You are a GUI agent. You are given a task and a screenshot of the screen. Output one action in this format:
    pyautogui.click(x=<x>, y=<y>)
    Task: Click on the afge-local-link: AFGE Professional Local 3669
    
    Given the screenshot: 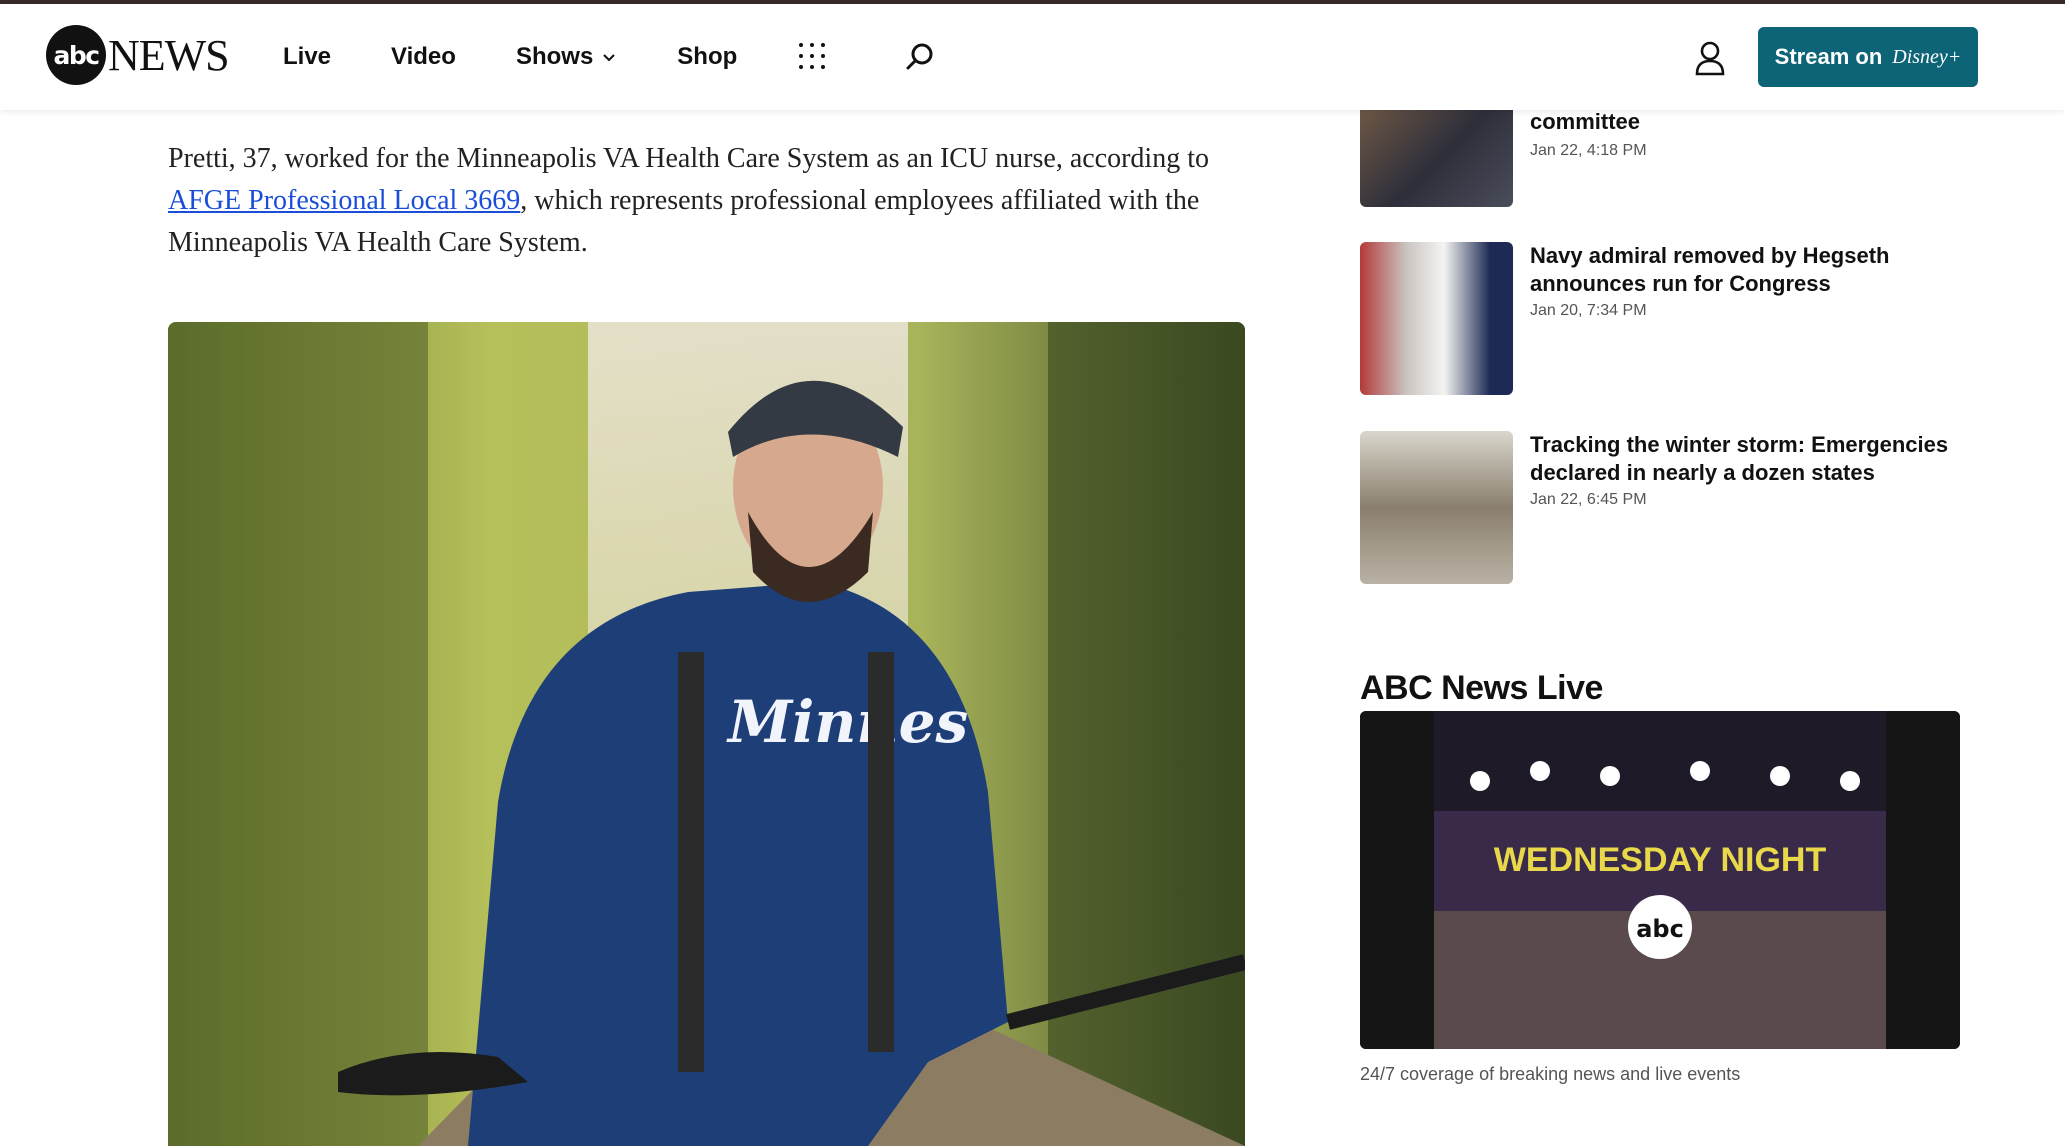 What is the action you would take?
    pyautogui.click(x=344, y=200)
    